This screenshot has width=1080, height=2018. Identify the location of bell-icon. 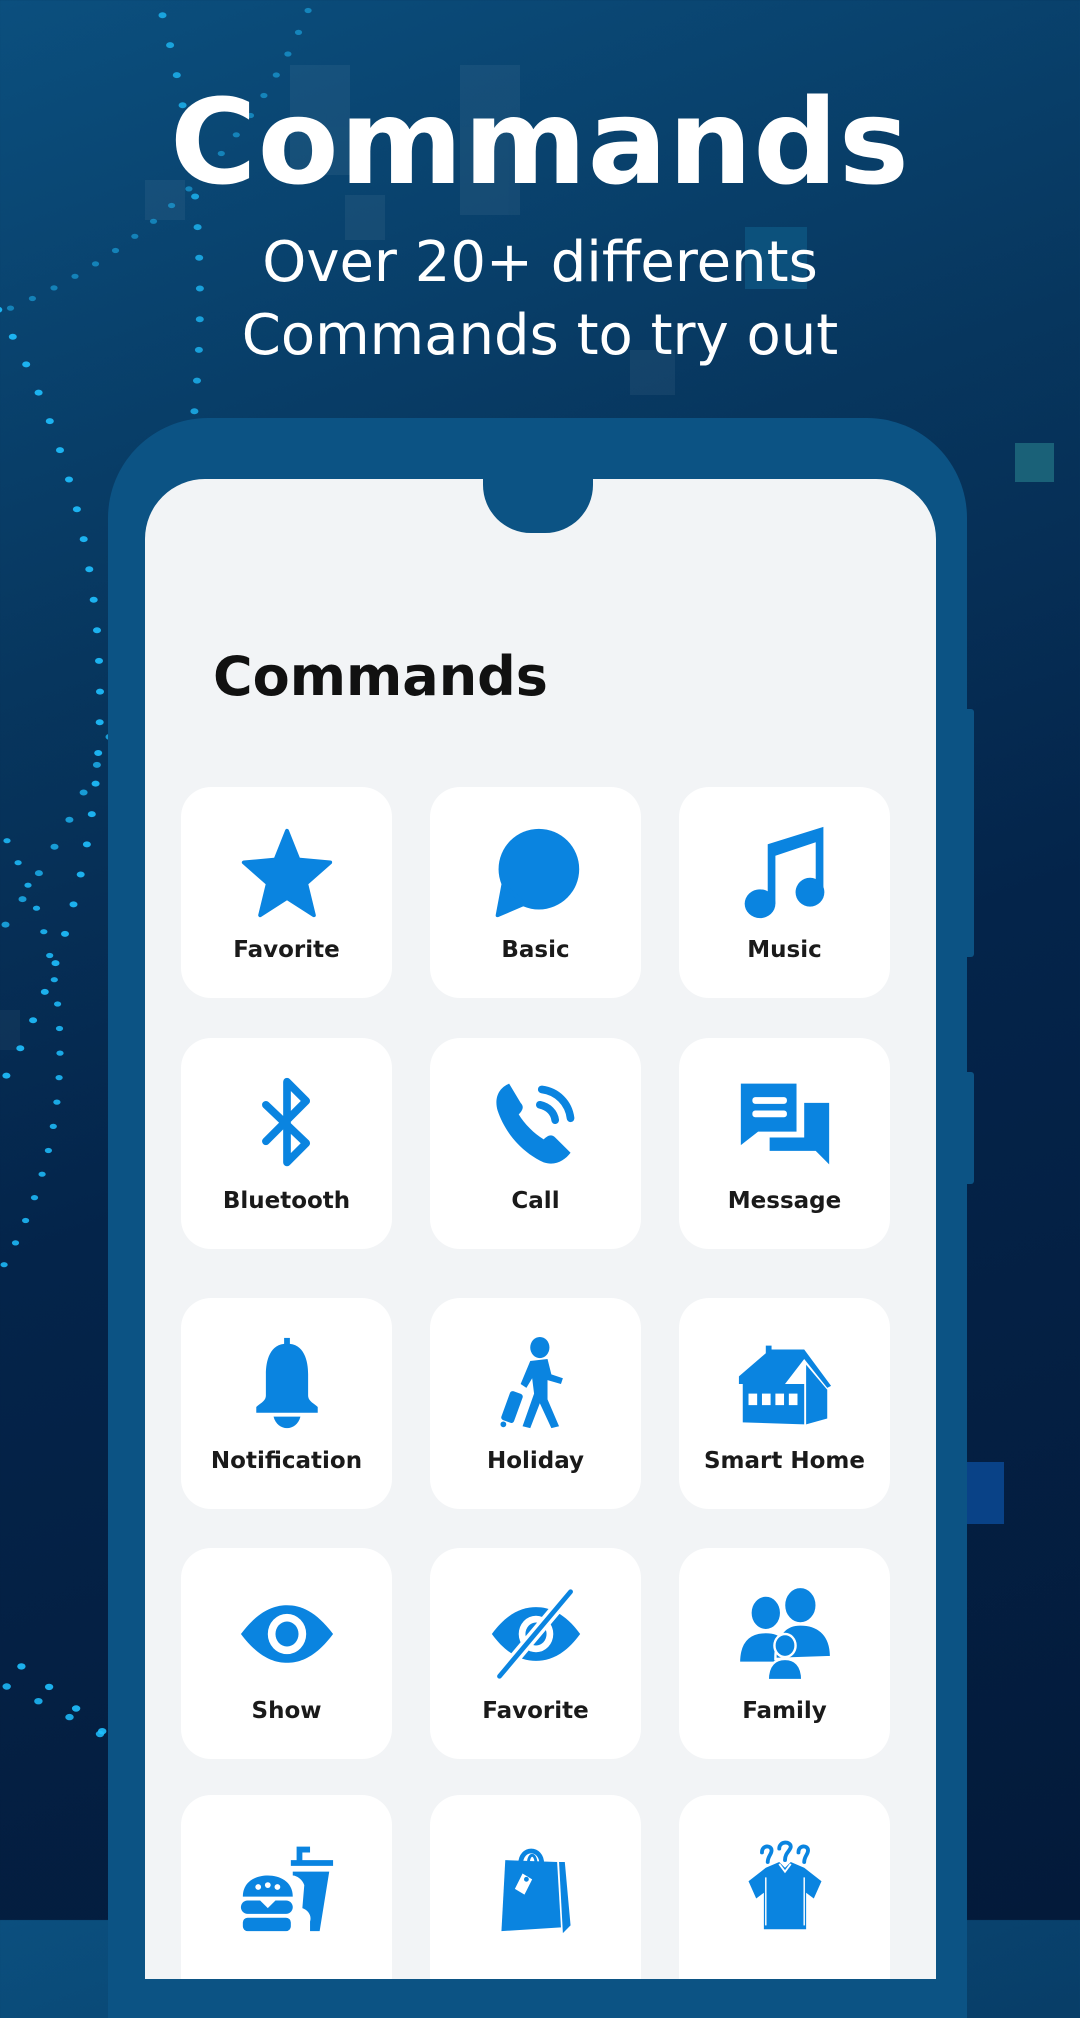
(287, 1384).